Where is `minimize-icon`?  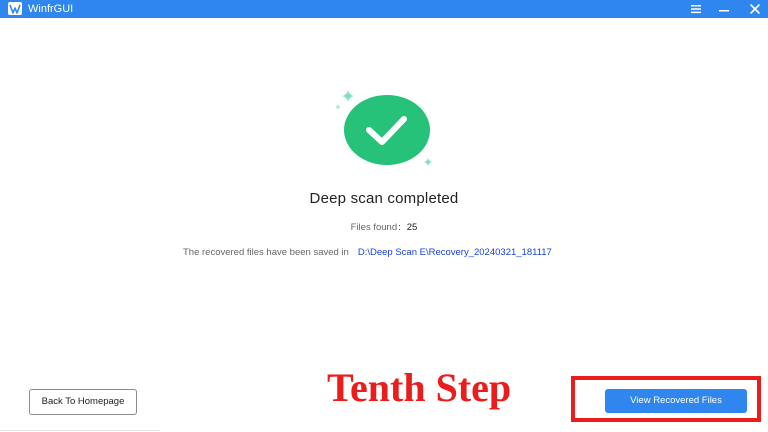 minimize-icon is located at coordinates (724, 9).